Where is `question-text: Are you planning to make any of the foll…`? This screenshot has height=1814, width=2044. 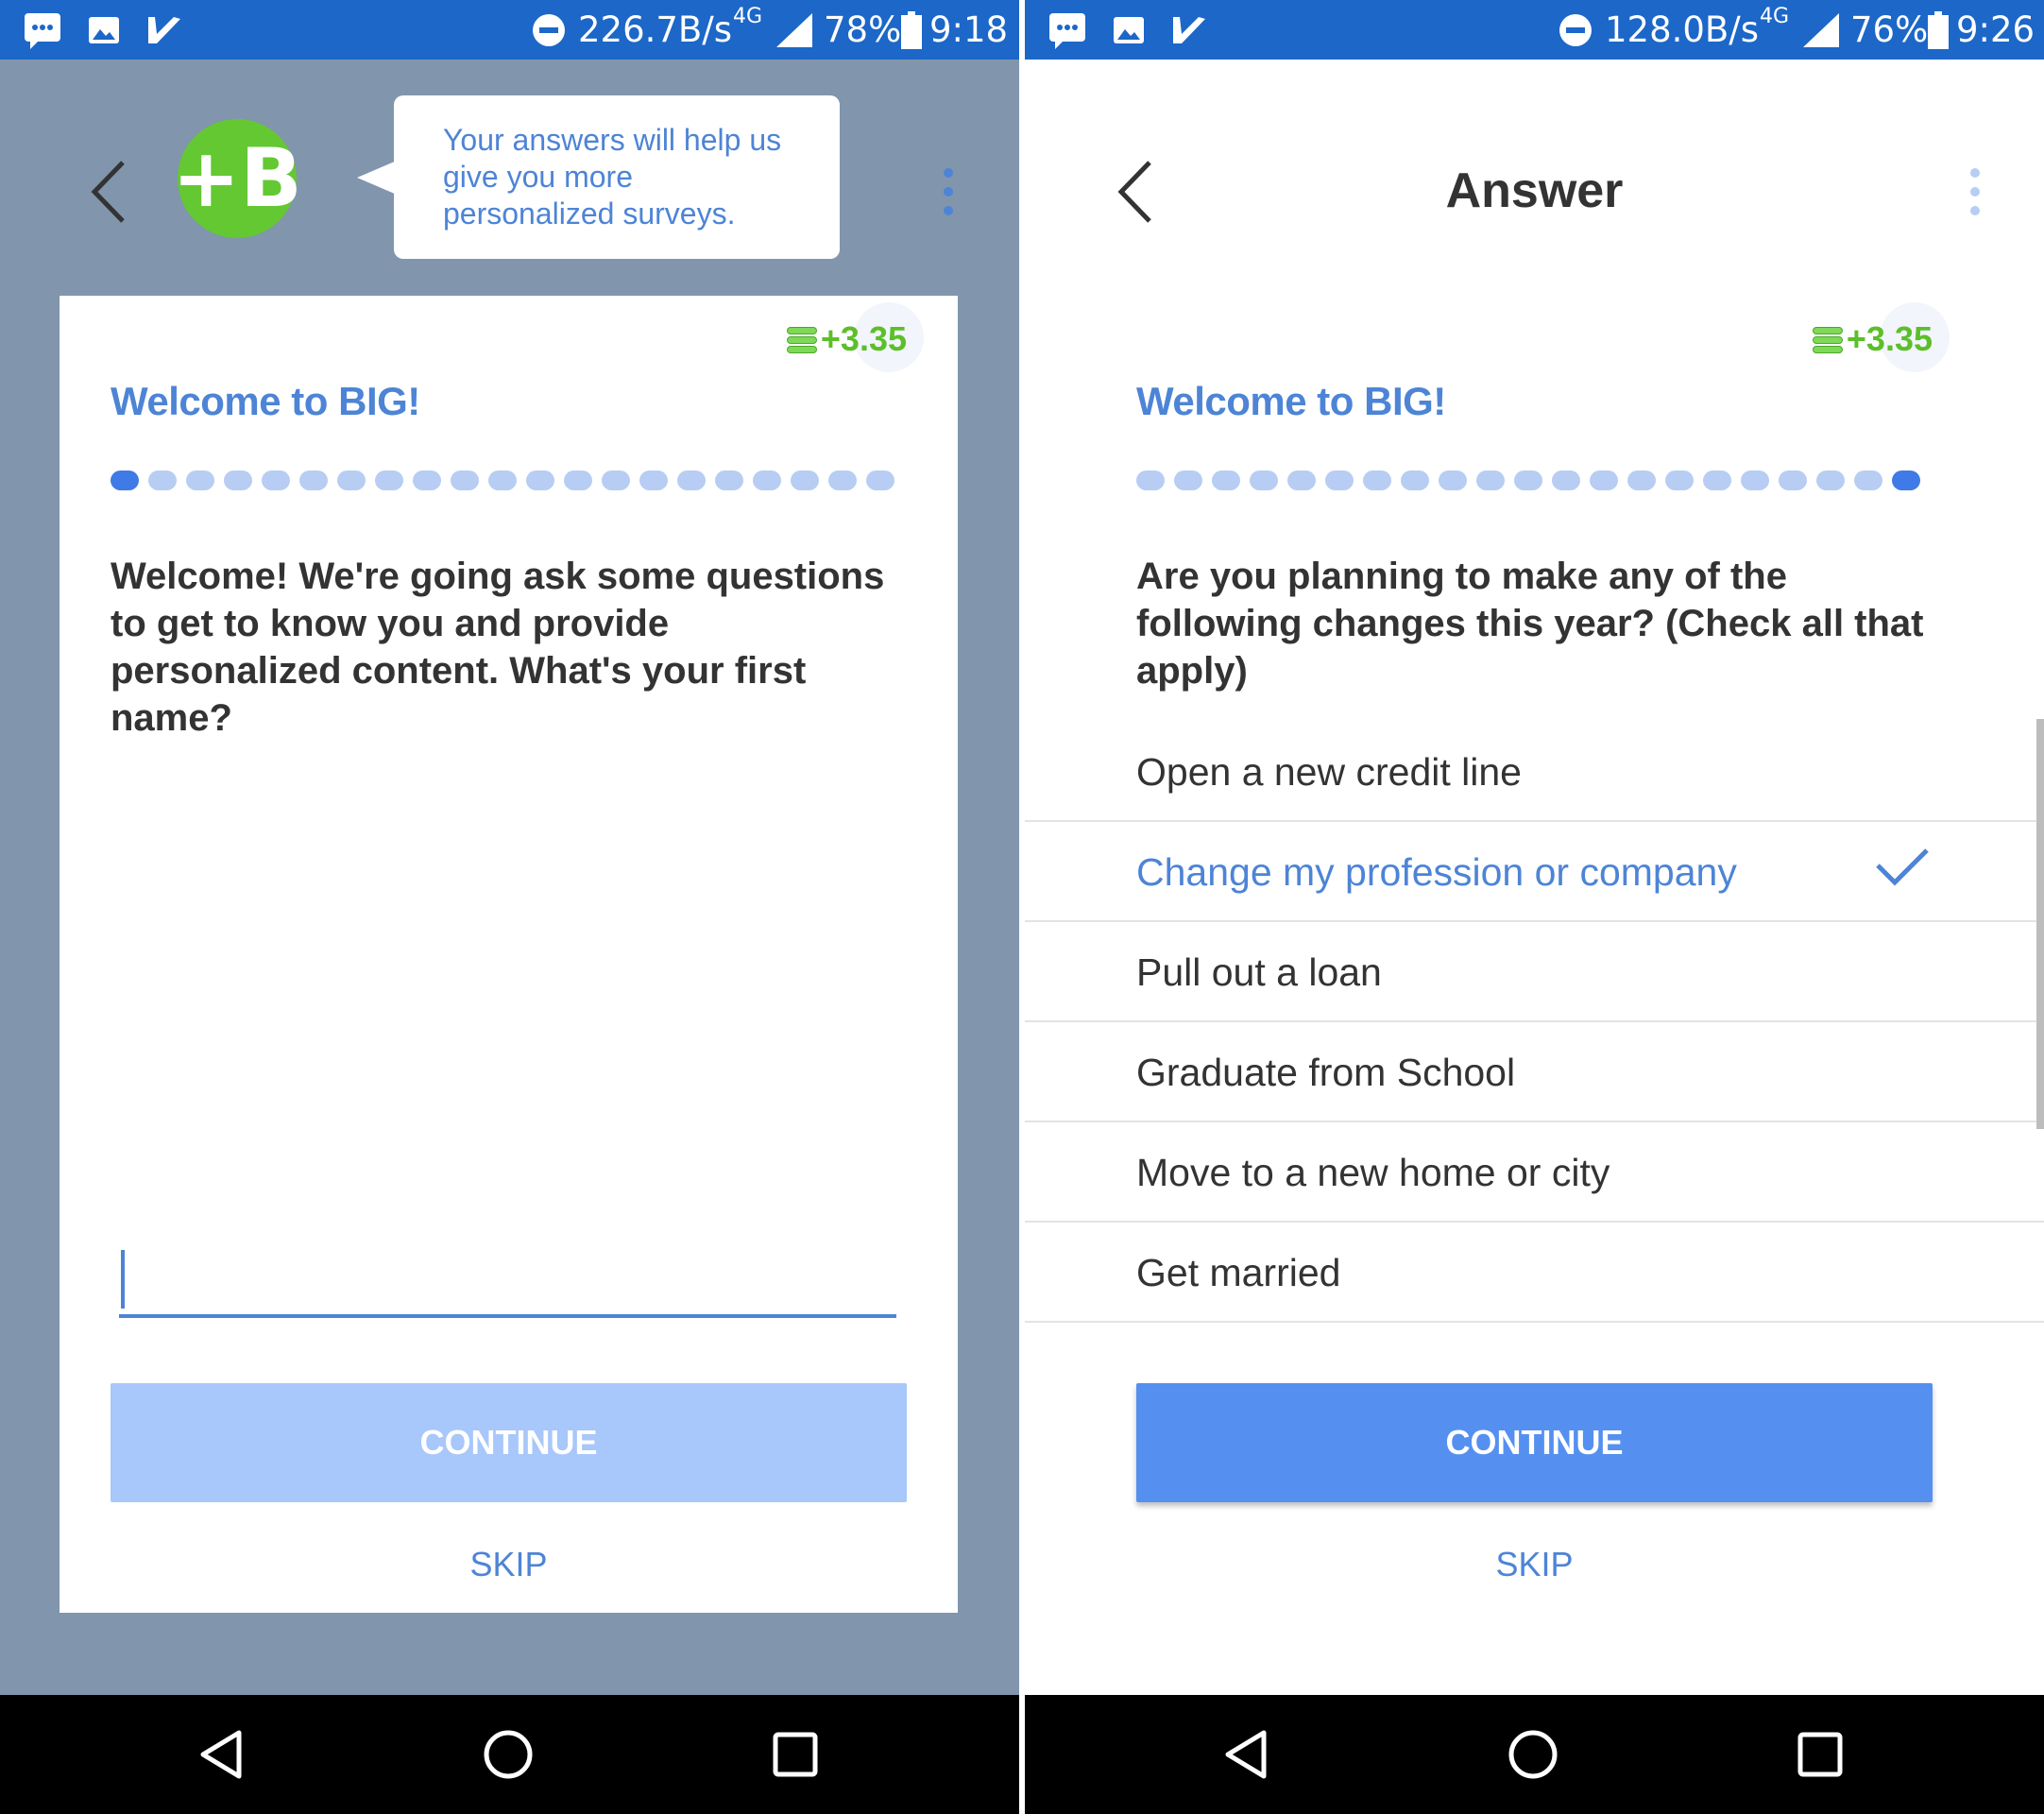
question-text: Are you planning to make any of the foll… is located at coordinates (1530, 624).